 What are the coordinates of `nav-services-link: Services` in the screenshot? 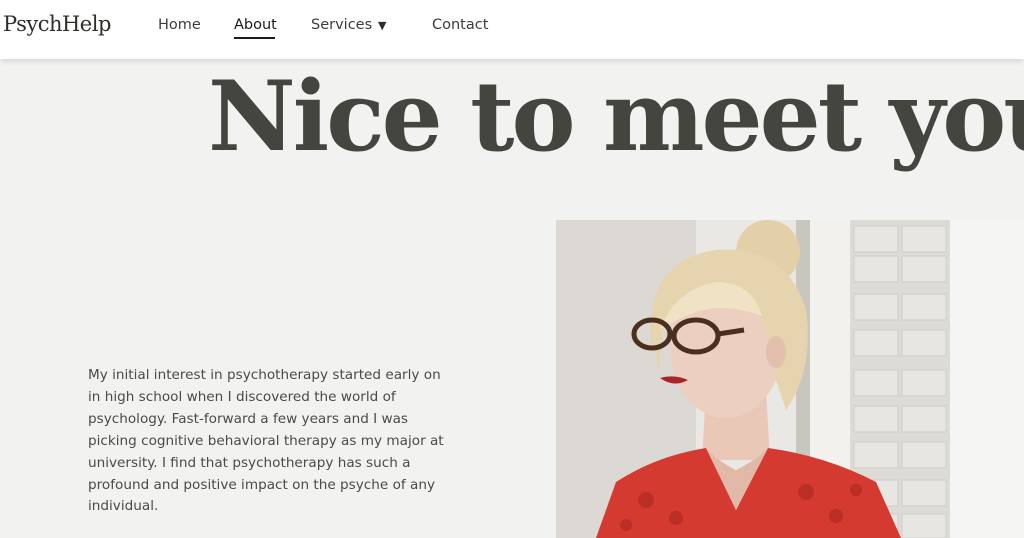 It's located at (341, 25).